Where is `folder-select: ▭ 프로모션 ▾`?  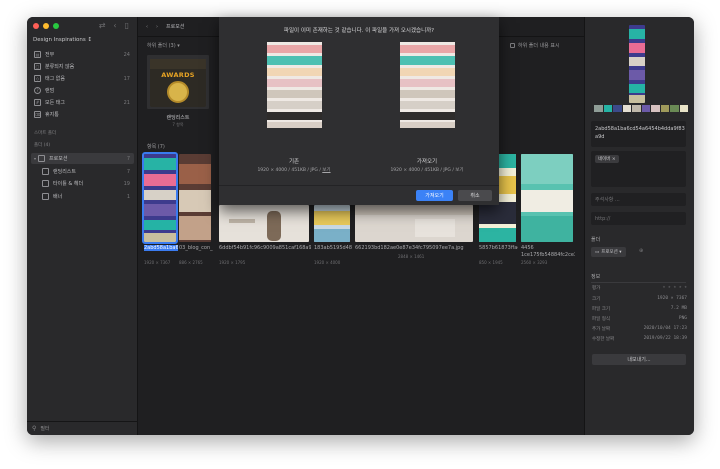
folder-select: ▭ 프로모션 ▾ is located at coordinates (608, 252).